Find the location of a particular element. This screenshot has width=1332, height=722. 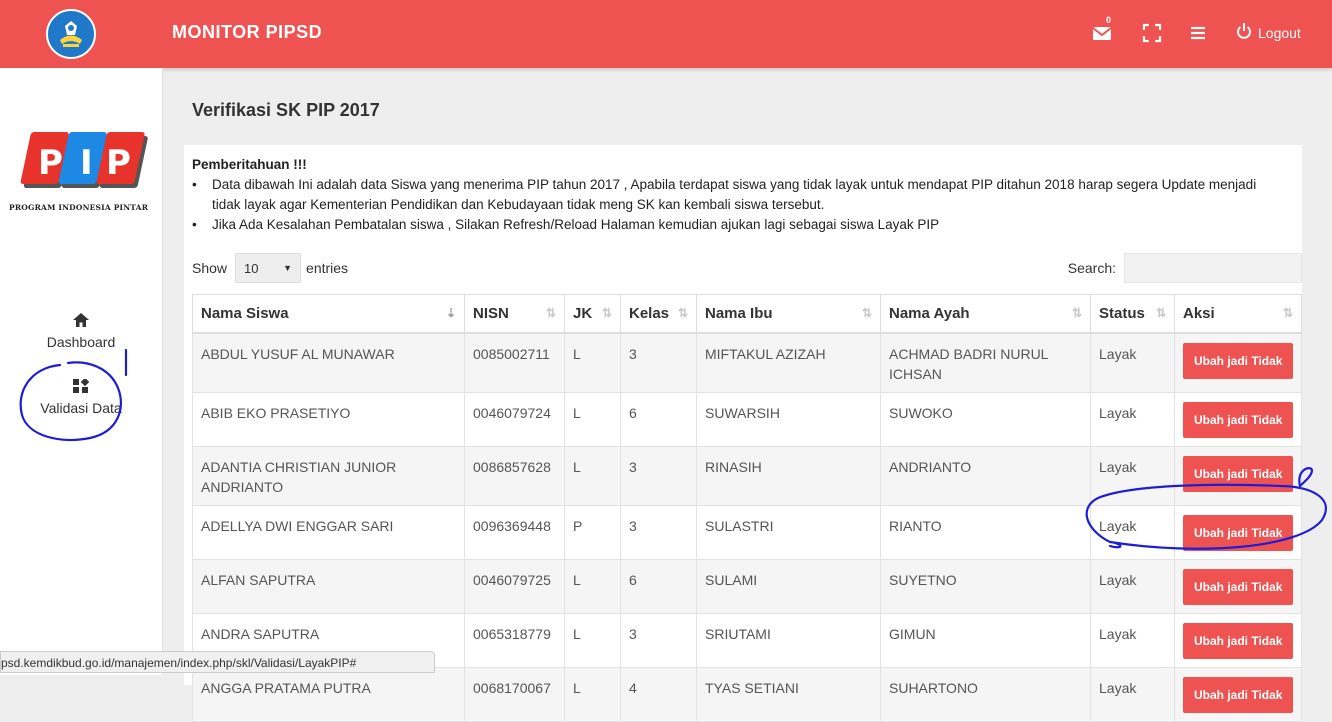

menu-icon is located at coordinates (1198, 33).